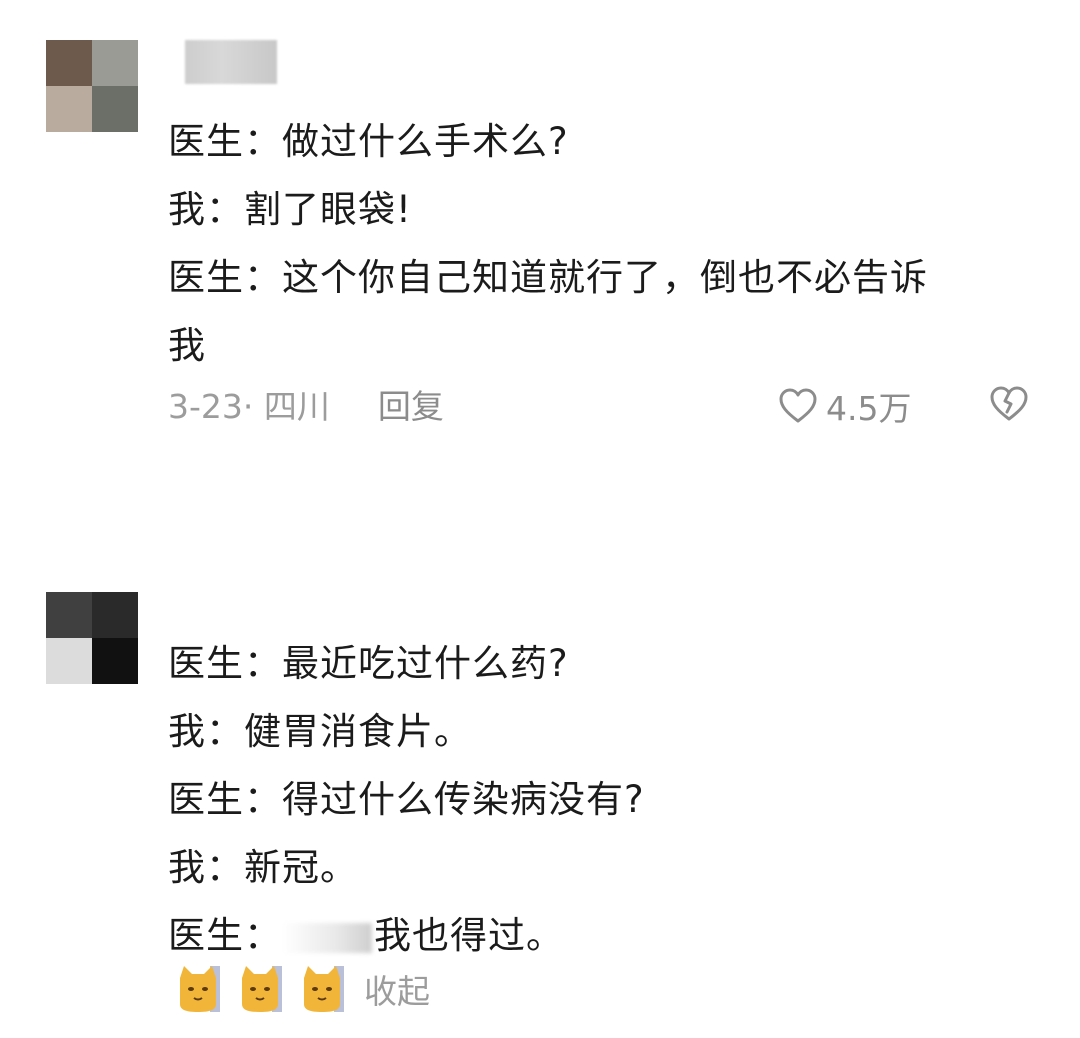  I want to click on comment-line: 医生： 我也得过。, so click(598, 936).